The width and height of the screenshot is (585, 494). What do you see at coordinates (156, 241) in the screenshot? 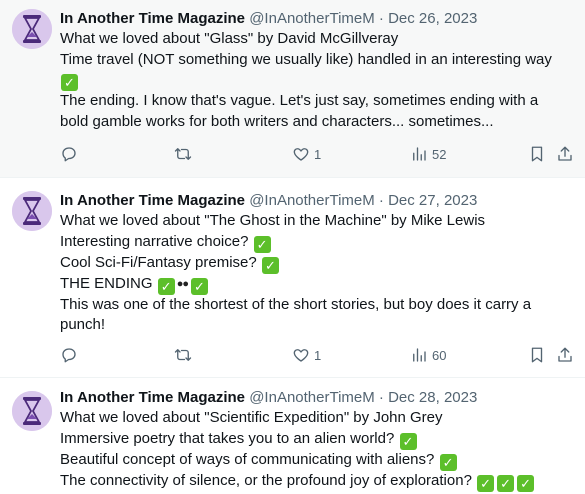
I see `tweet-text: Interesting narrative choice?` at bounding box center [156, 241].